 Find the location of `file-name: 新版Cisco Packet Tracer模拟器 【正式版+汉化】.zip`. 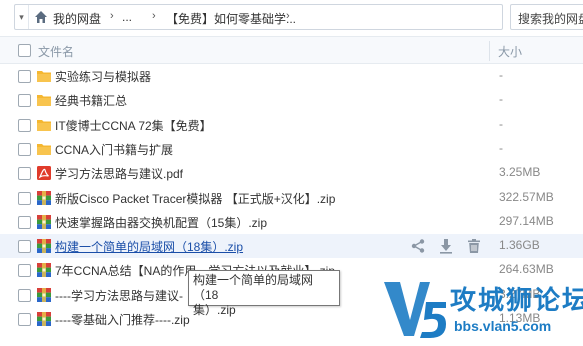

file-name: 新版Cisco Packet Tracer模拟器 【正式版+汉化】.zip is located at coordinates (195, 198).